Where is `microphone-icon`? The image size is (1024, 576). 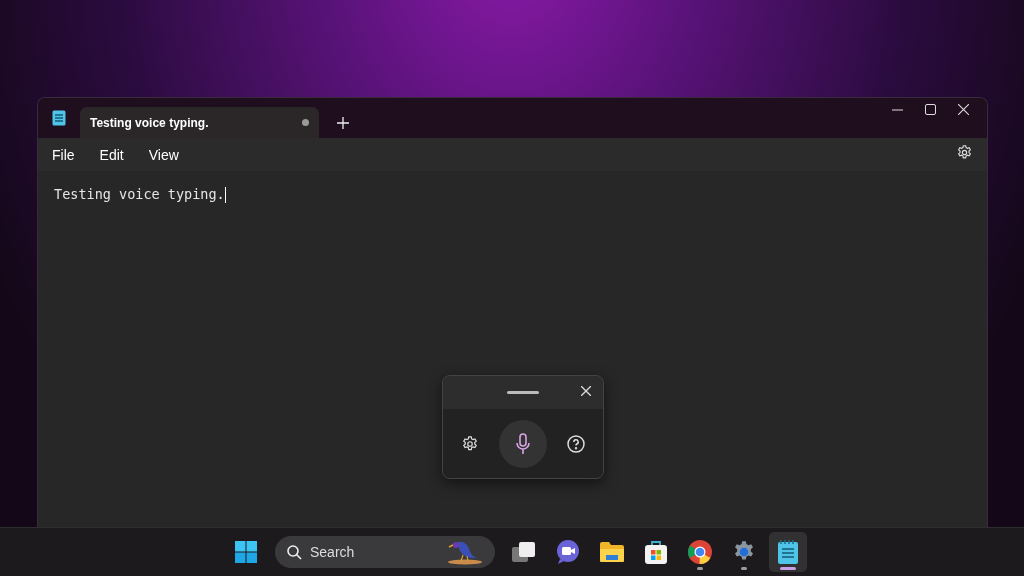
microphone-icon is located at coordinates (523, 443).